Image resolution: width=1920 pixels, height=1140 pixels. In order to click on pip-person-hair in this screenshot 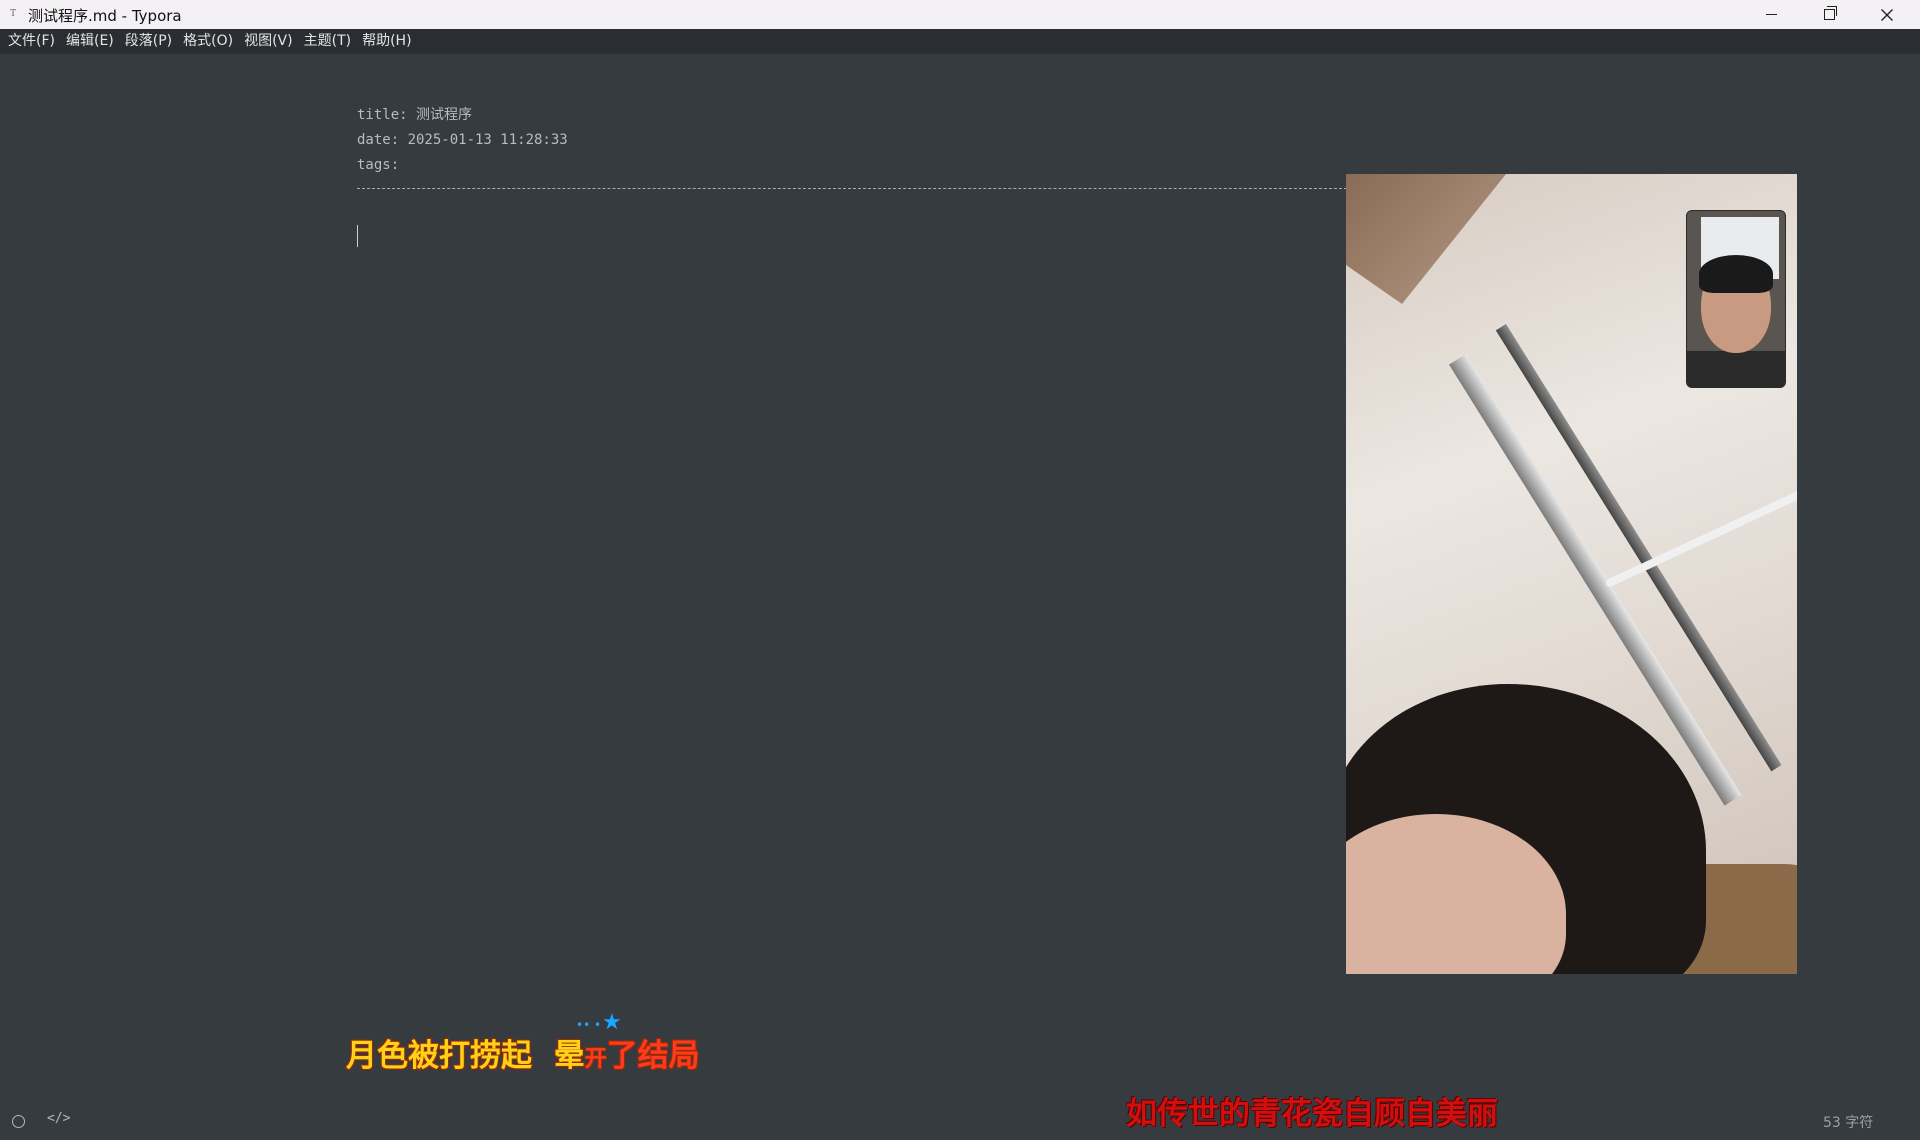, I will do `click(1736, 274)`.